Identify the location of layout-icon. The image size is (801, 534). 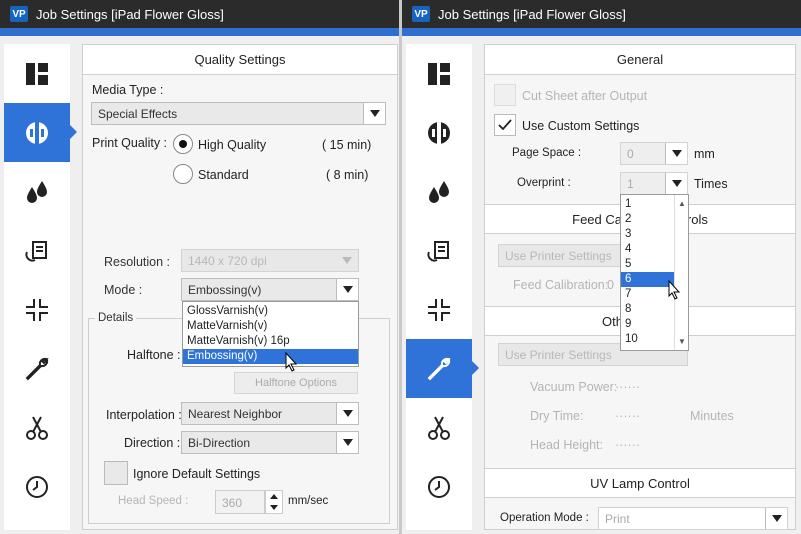
(37, 73).